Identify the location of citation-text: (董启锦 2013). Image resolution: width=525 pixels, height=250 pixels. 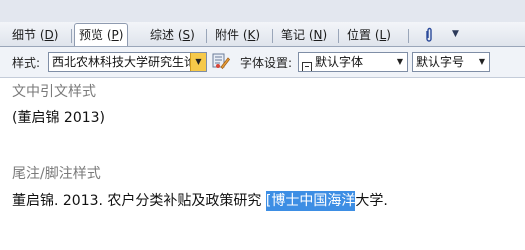
(59, 118).